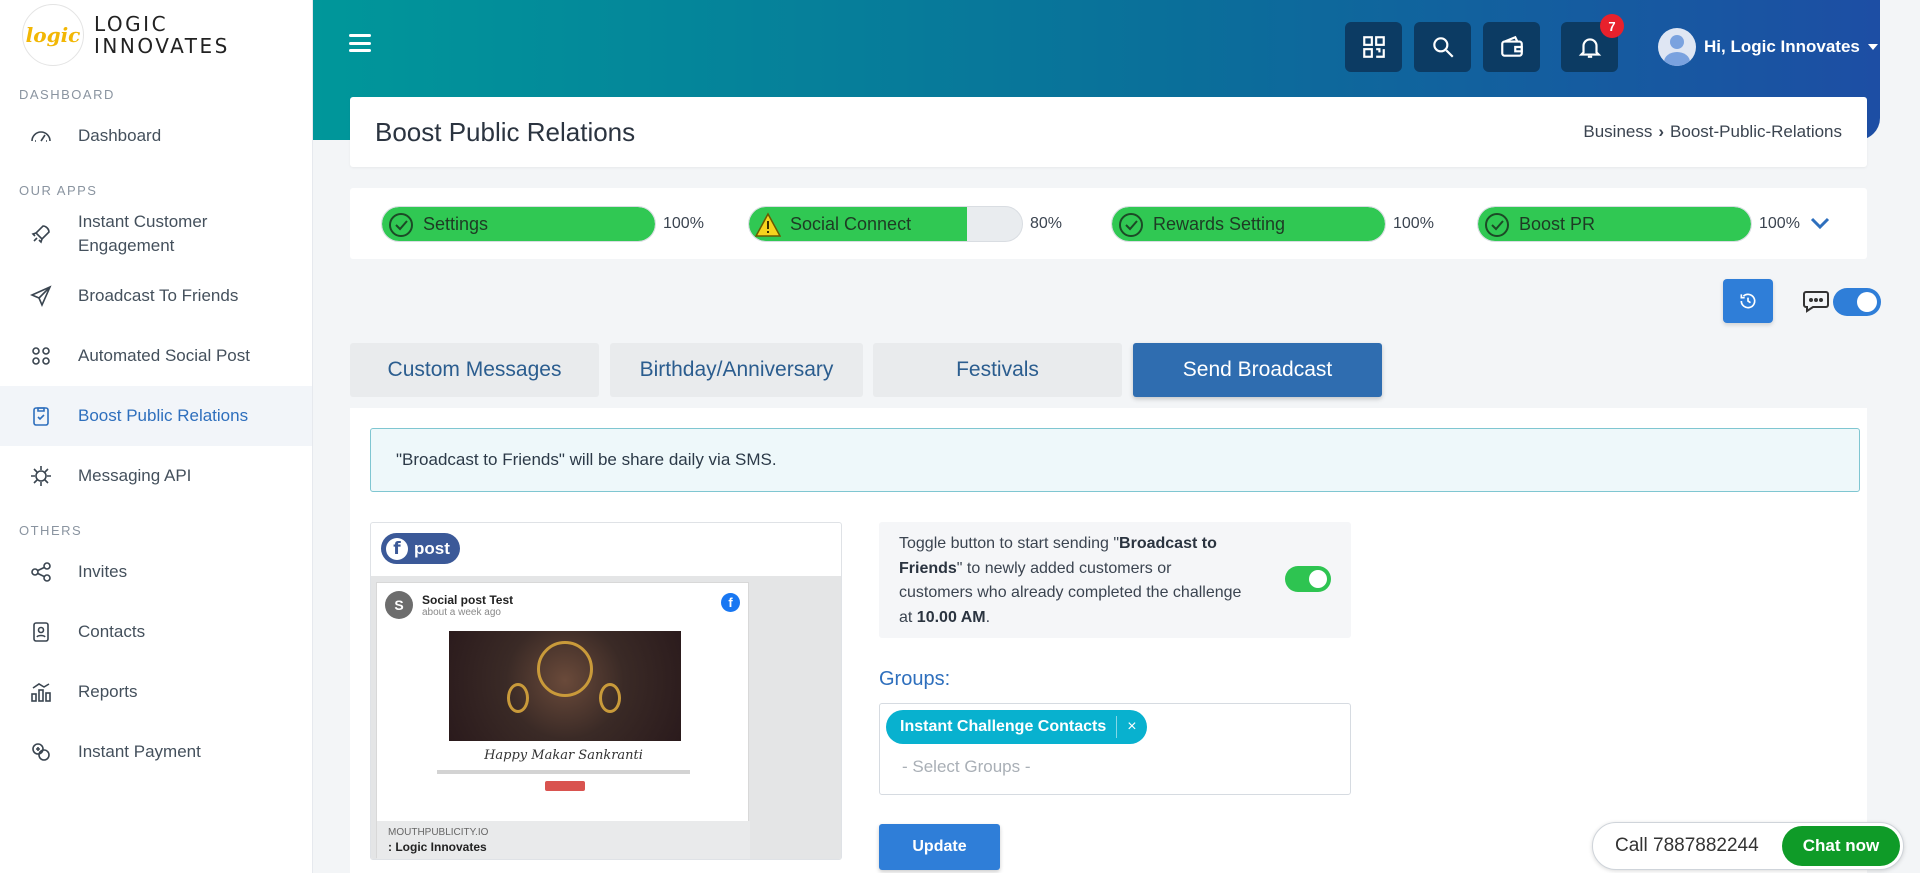  Describe the element at coordinates (997, 370) in the screenshot. I see `tab-festivals: Festivals` at that location.